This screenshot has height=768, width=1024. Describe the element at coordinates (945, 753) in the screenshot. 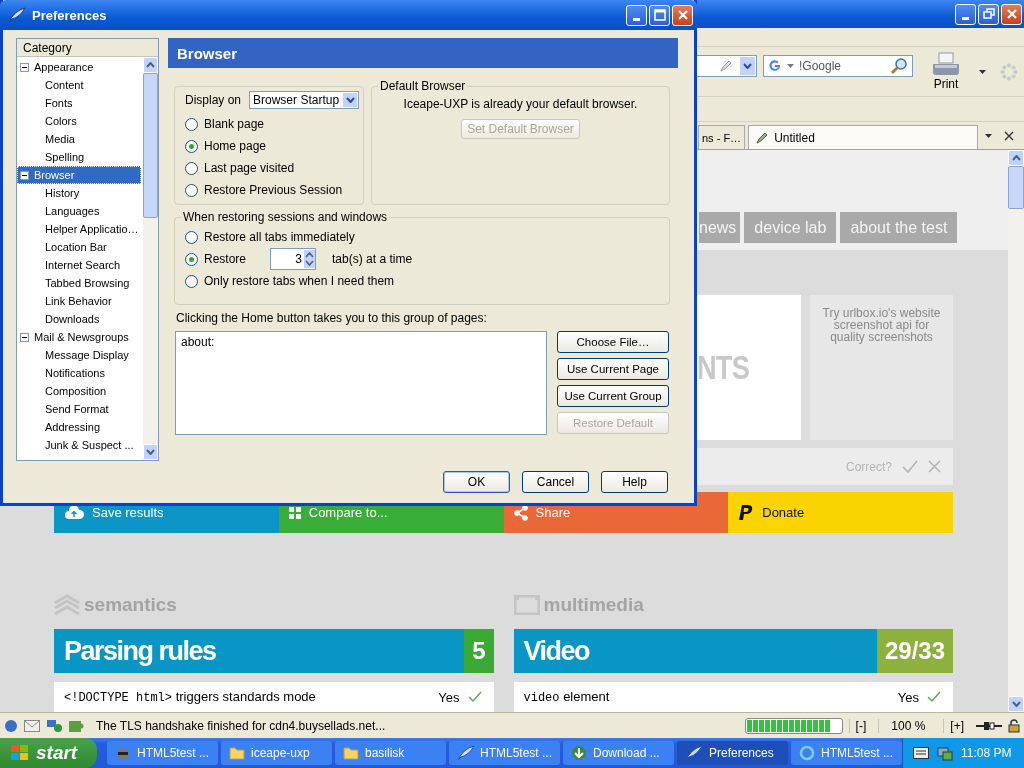

I see `network-icon` at that location.